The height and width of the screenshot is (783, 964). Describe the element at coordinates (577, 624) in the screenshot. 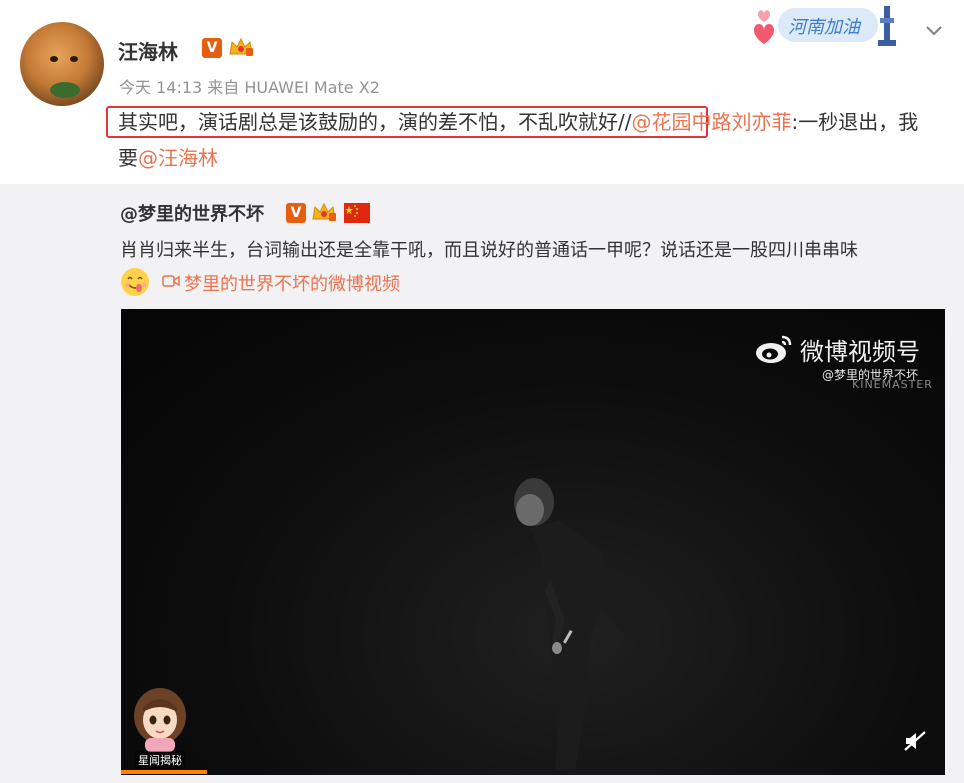

I see `performer-figure` at that location.